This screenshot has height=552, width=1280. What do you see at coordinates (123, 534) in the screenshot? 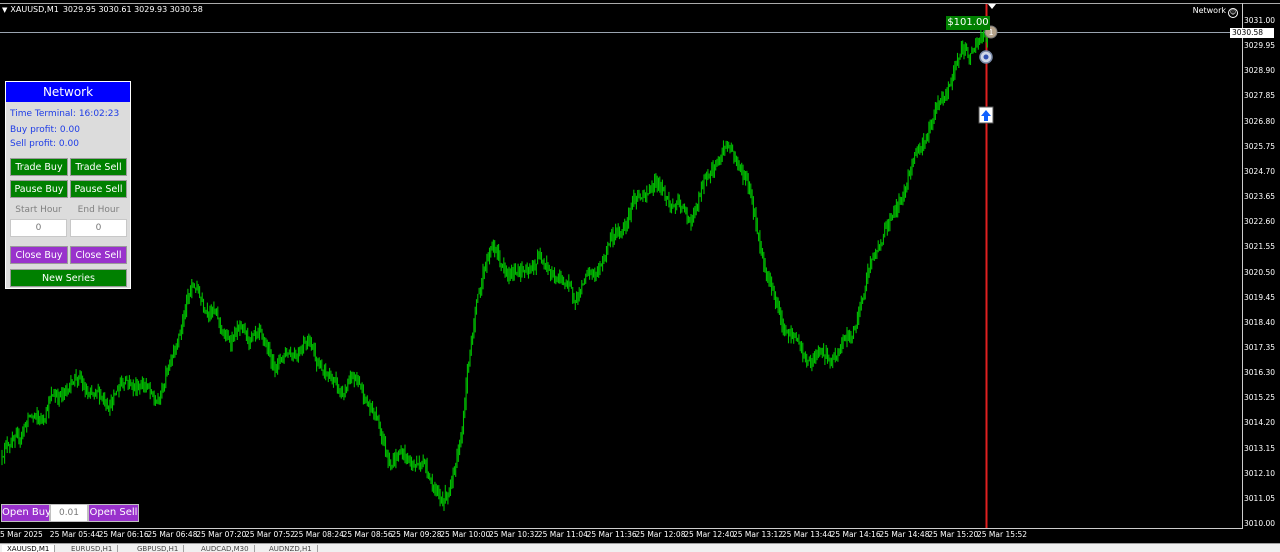
I see `time-tick-label: 25 Mar 06:16` at bounding box center [123, 534].